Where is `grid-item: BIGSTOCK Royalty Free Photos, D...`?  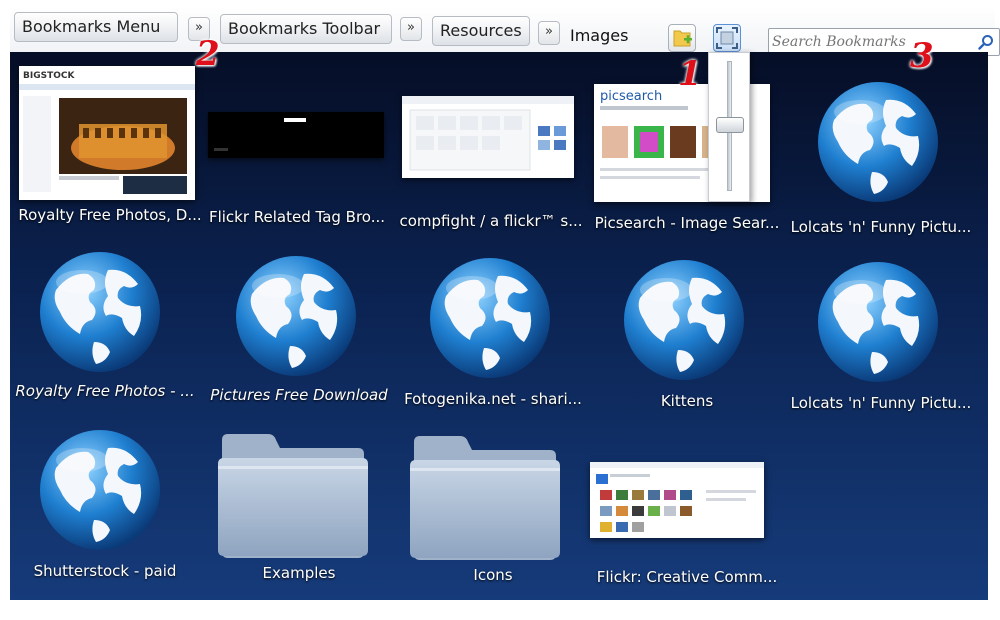
grid-item: BIGSTOCK Royalty Free Photos, D... is located at coordinates (110, 145).